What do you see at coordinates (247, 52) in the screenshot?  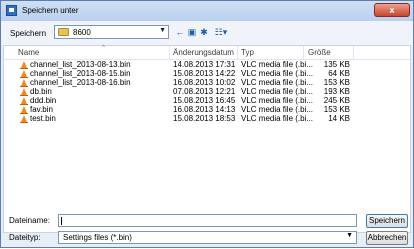 I see `column-type: Typ` at bounding box center [247, 52].